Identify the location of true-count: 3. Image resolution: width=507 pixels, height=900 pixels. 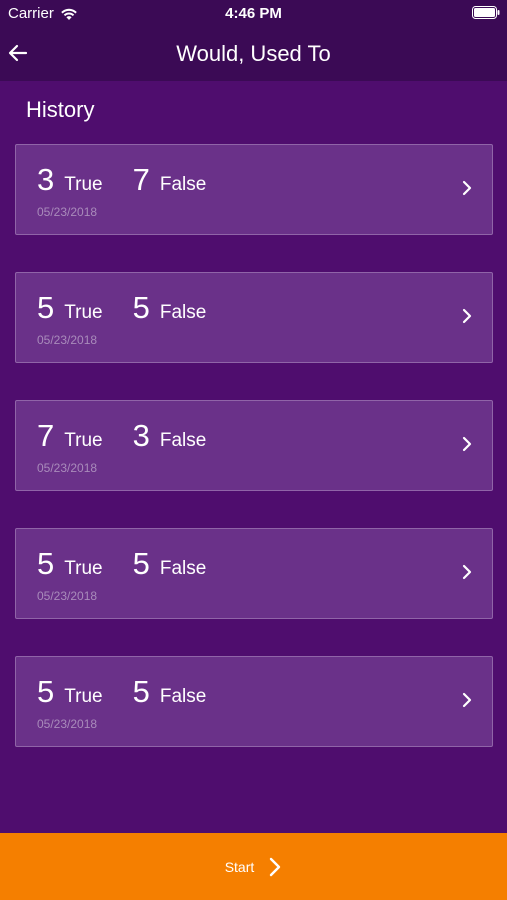
(46, 179).